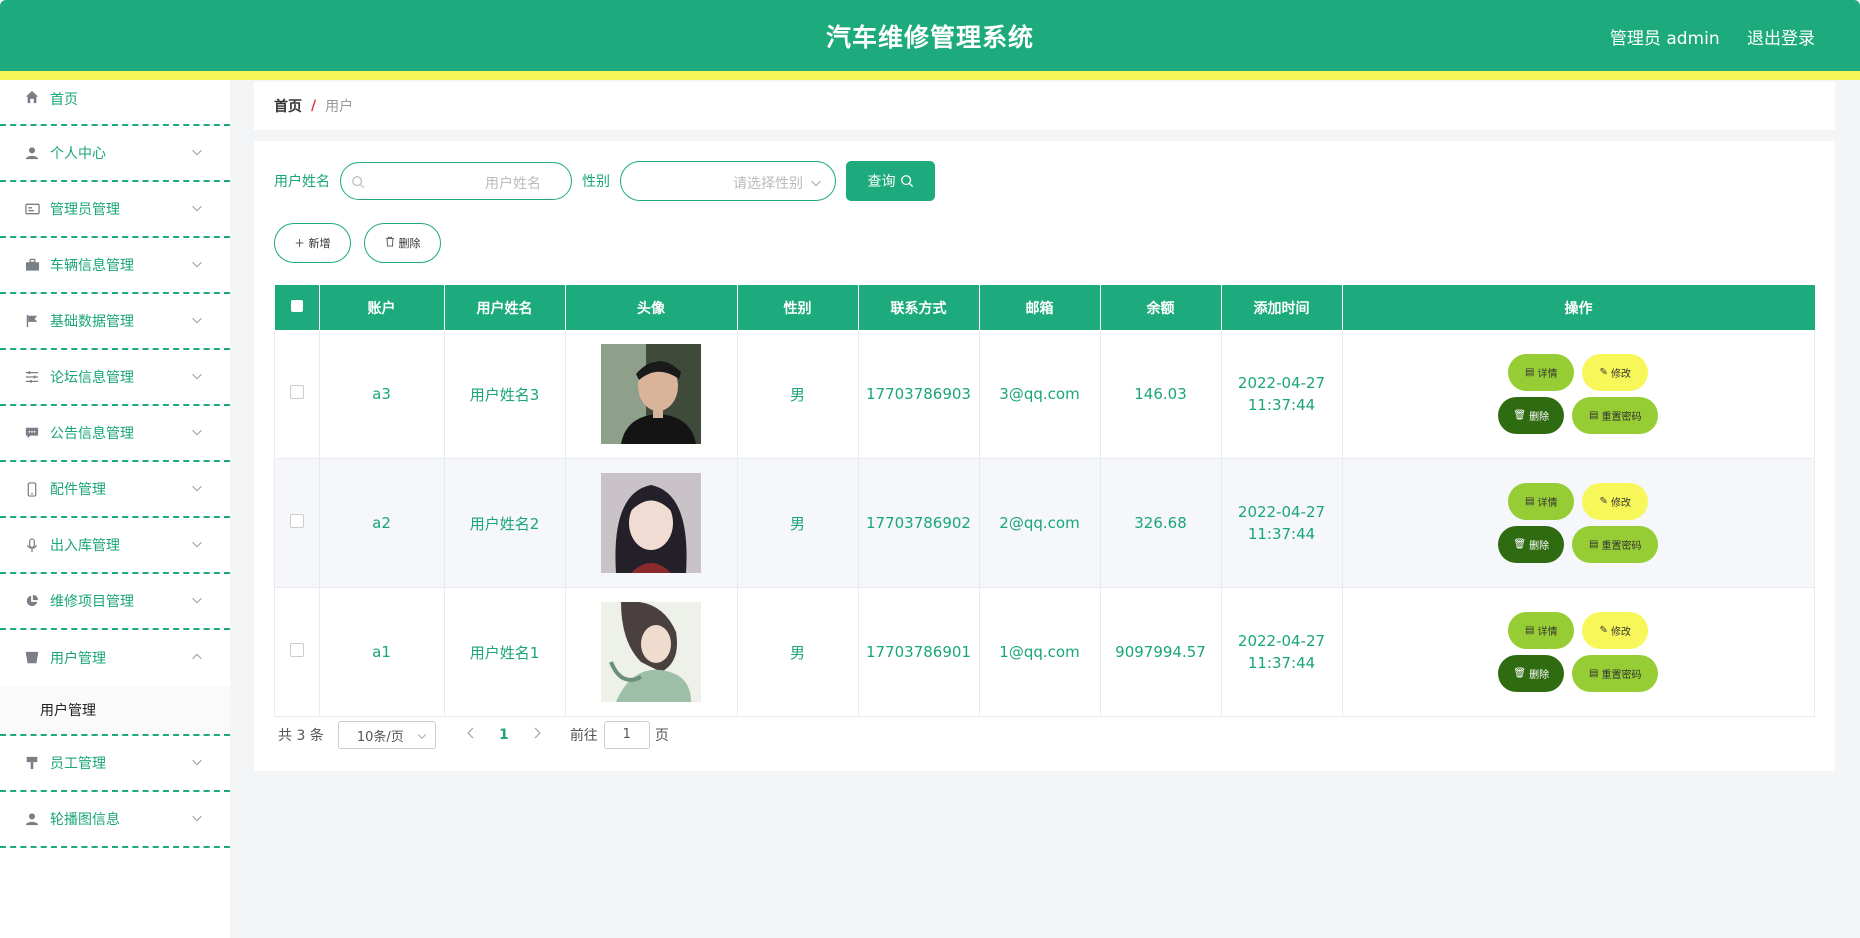 This screenshot has height=938, width=1860. What do you see at coordinates (651, 307) in the screenshot?
I see `column-header: 头像` at bounding box center [651, 307].